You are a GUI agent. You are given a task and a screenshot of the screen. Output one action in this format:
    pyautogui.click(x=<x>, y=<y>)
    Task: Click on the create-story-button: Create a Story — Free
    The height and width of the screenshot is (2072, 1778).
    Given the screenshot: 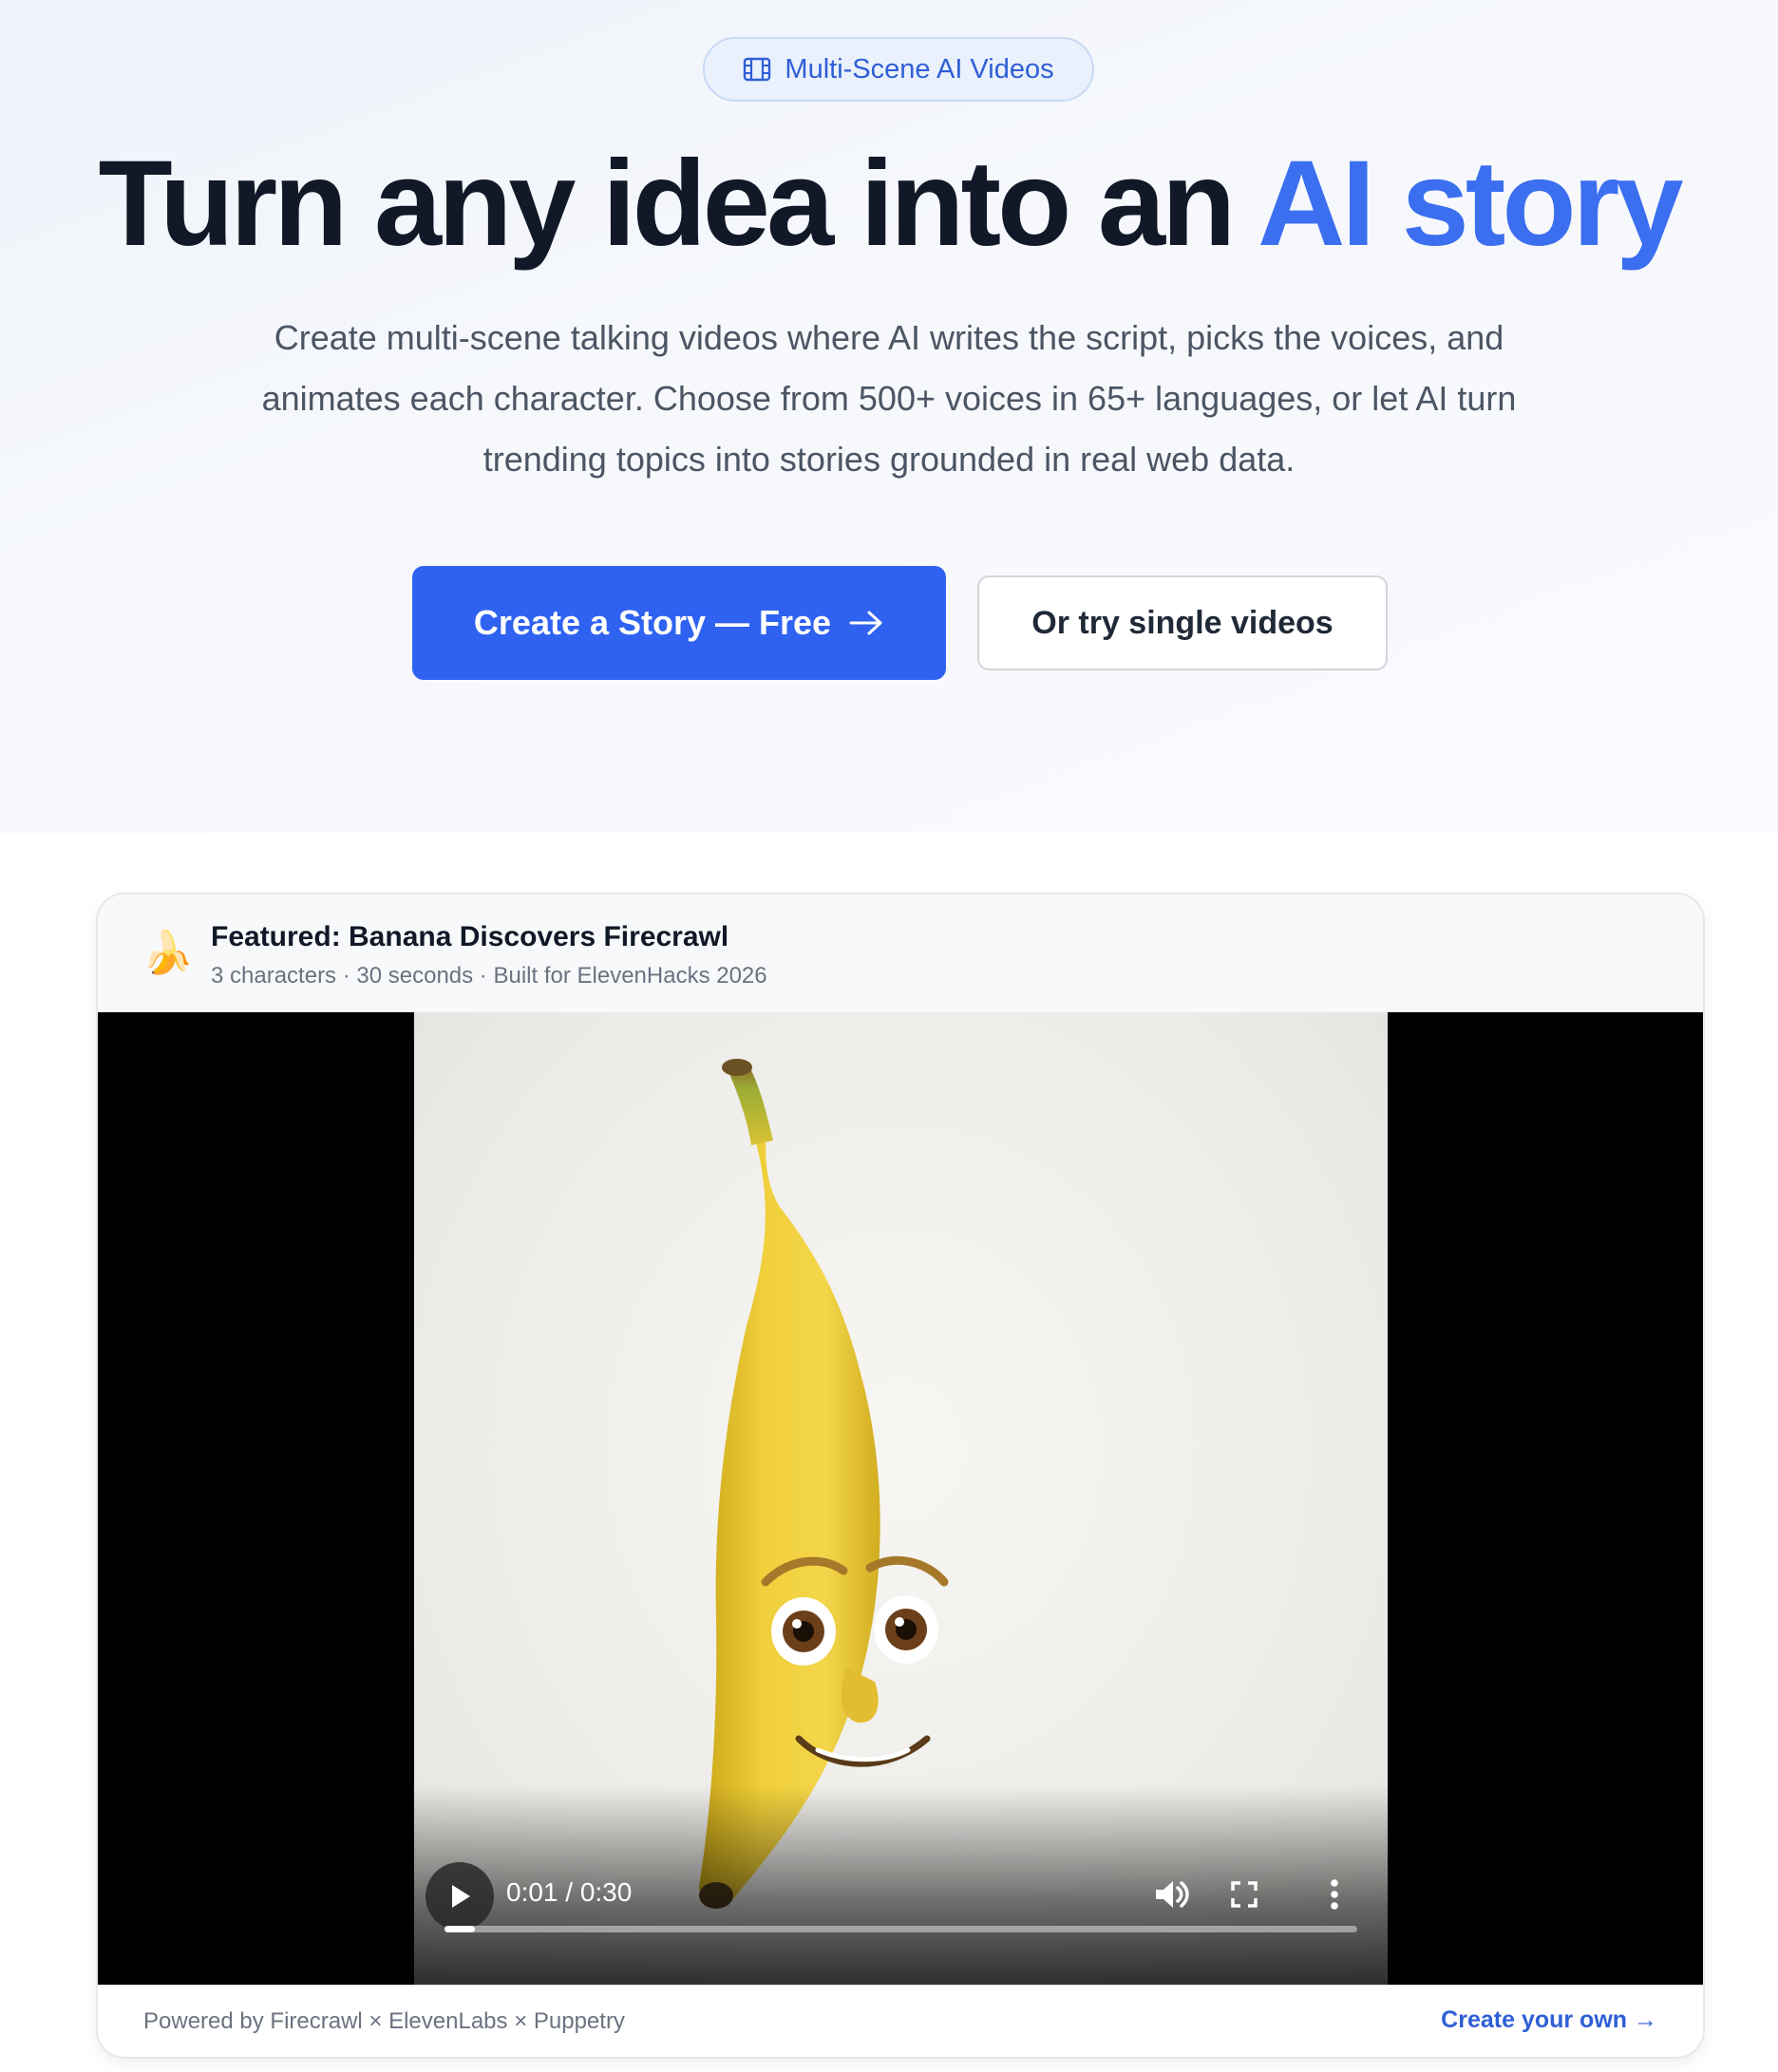 What is the action you would take?
    pyautogui.click(x=679, y=623)
    